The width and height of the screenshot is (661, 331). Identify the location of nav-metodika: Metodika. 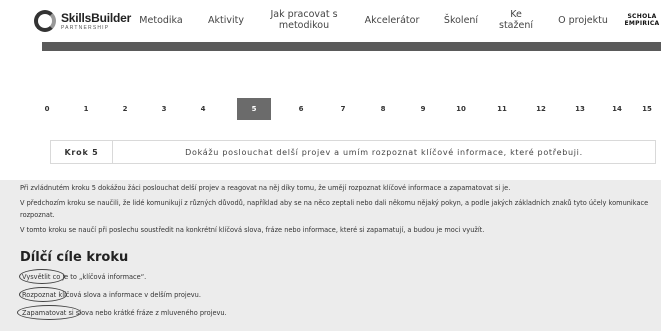
(161, 21).